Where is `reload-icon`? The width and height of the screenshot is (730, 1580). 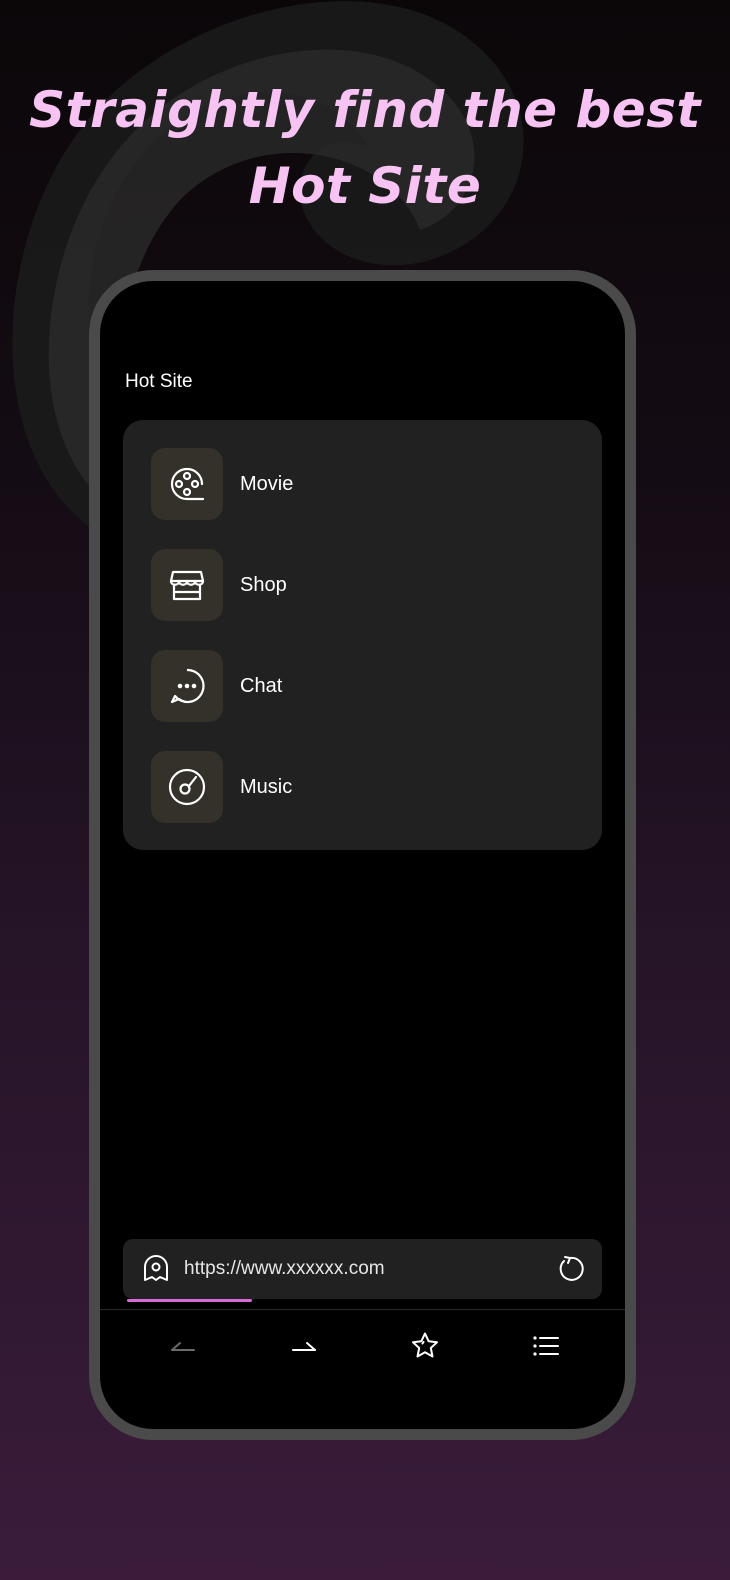
reload-icon is located at coordinates (570, 1269).